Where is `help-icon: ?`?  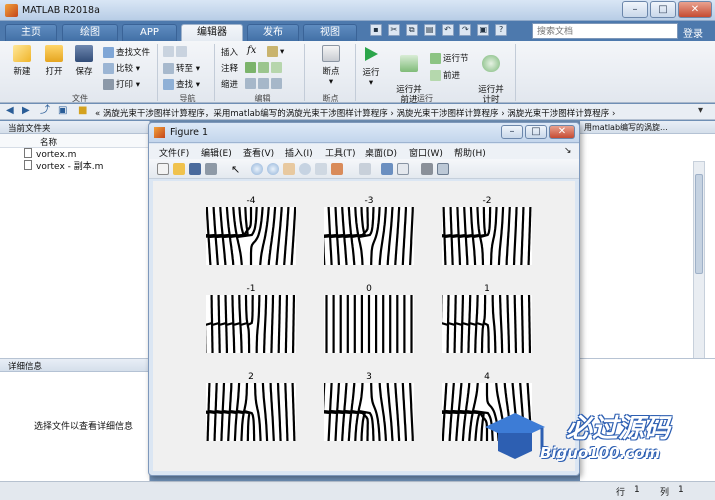
help-icon: ? is located at coordinates (501, 30).